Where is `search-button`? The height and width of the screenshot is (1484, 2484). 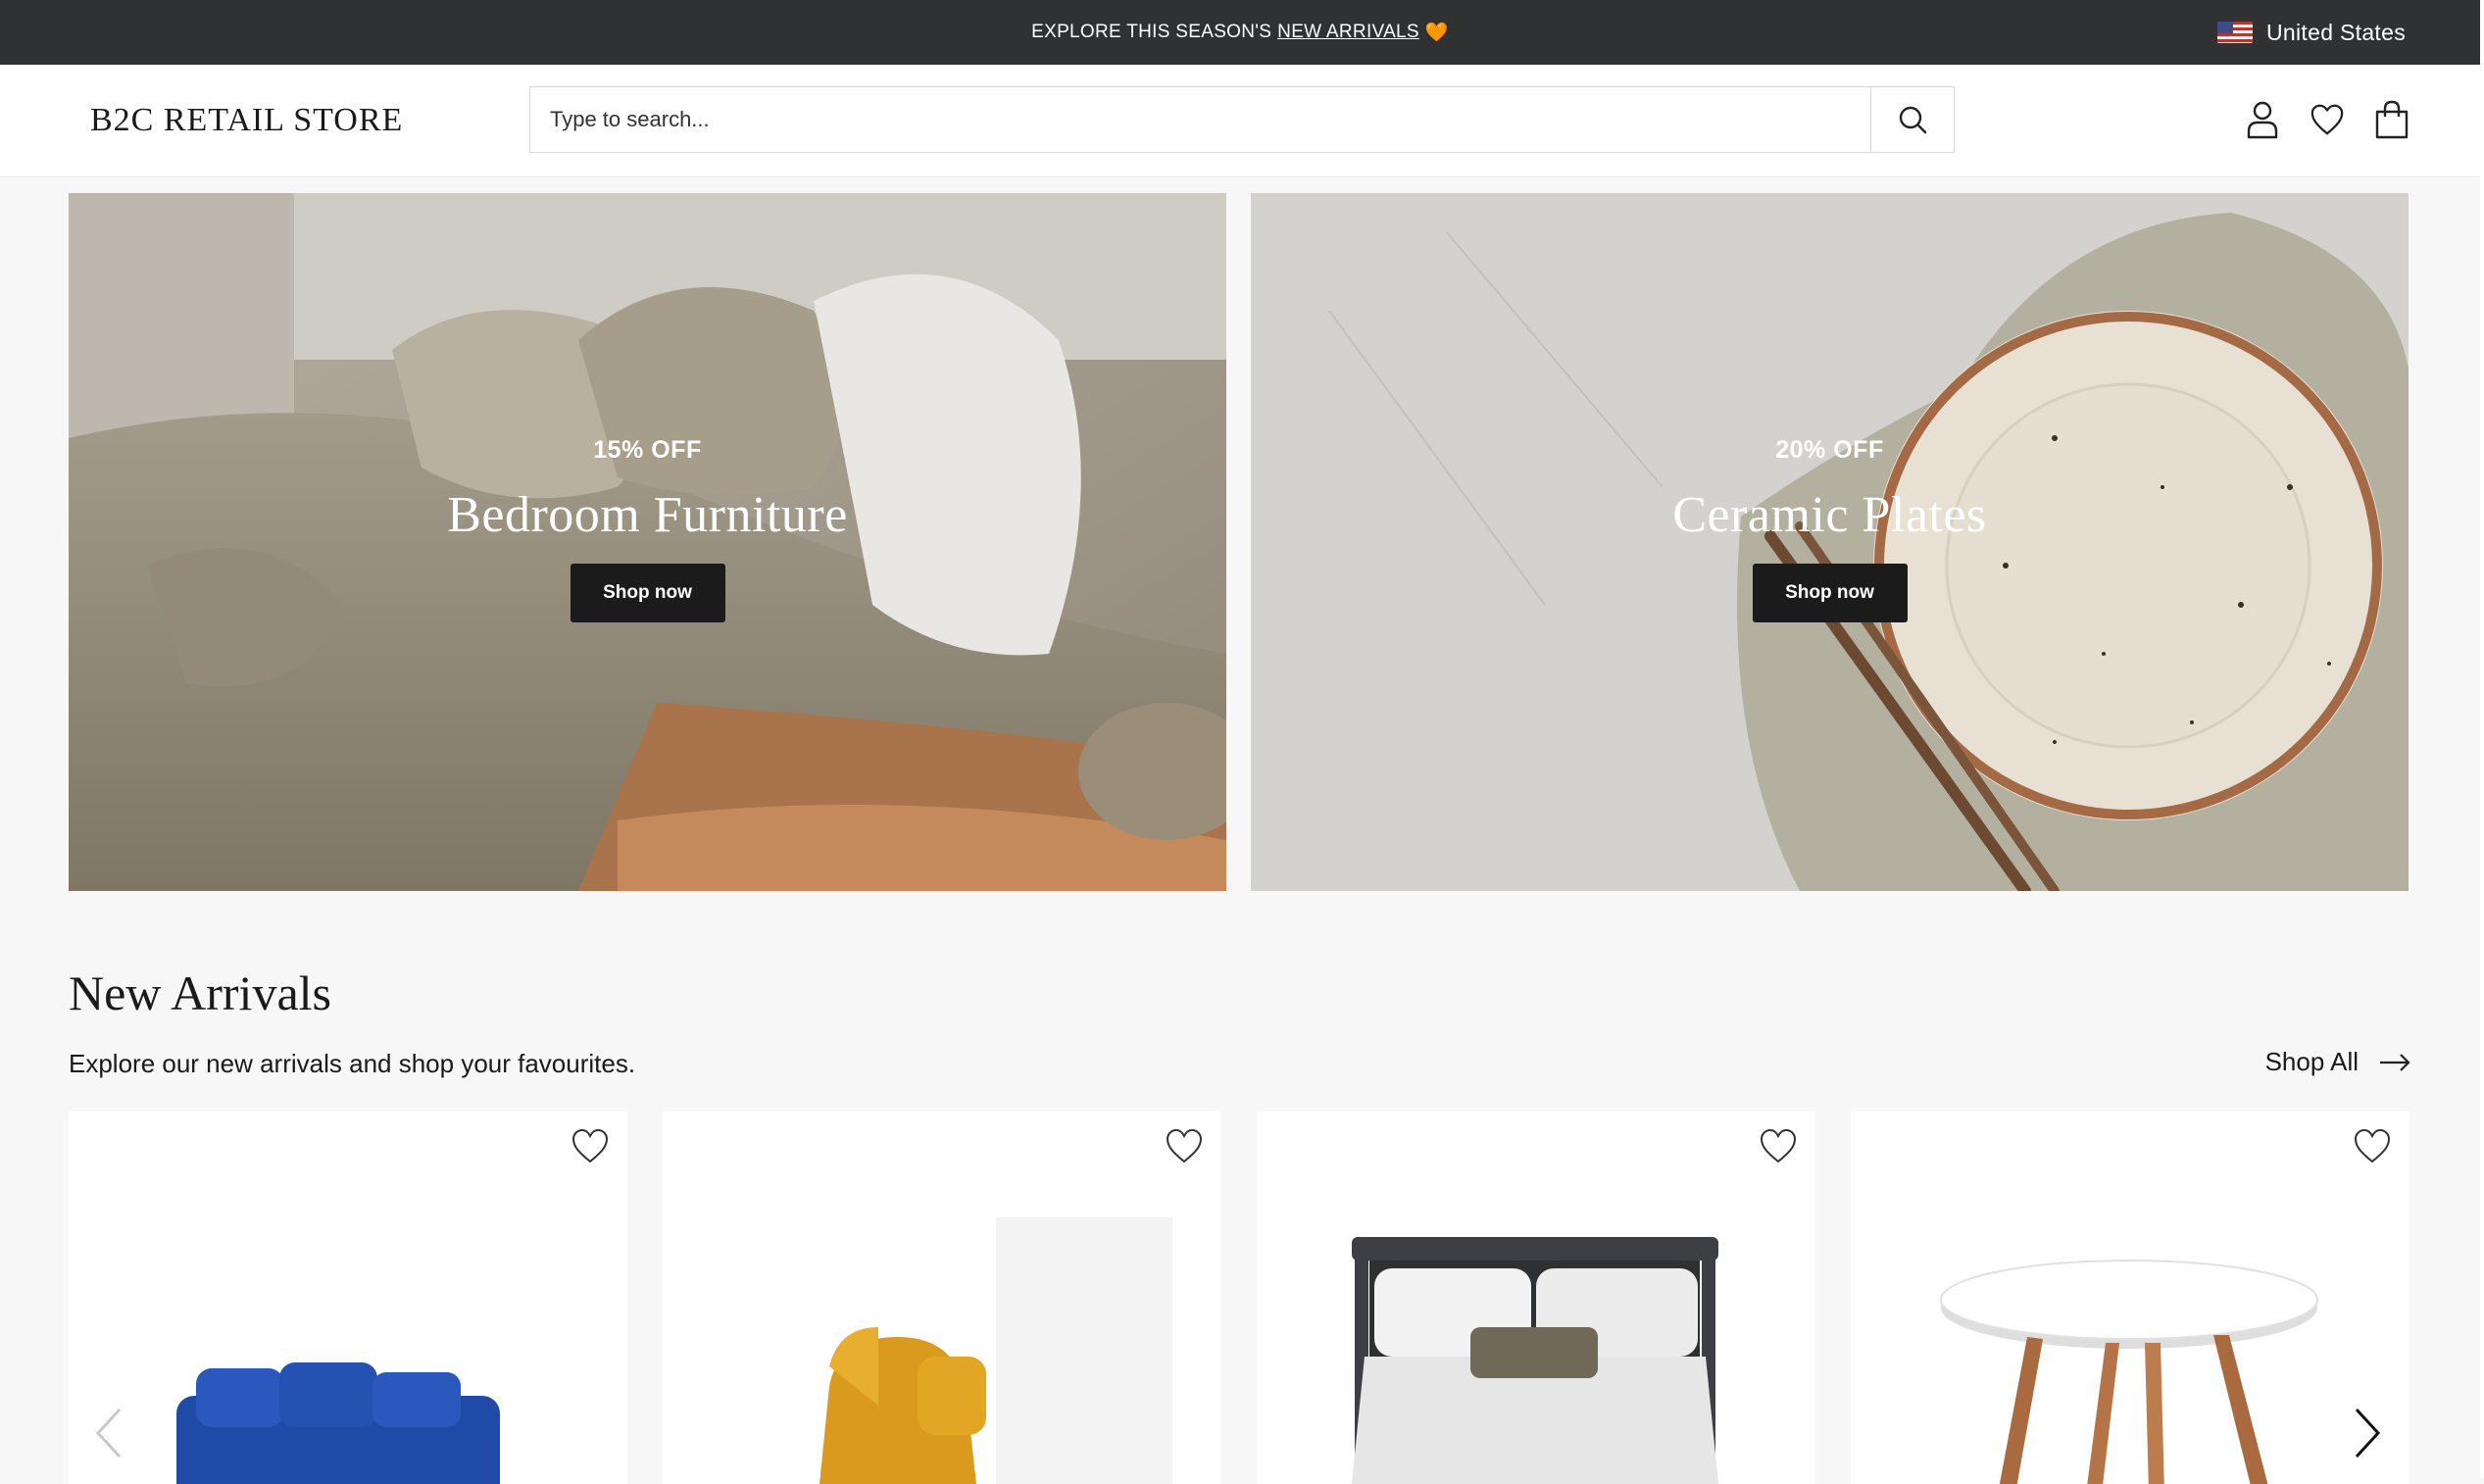 search-button is located at coordinates (1912, 120).